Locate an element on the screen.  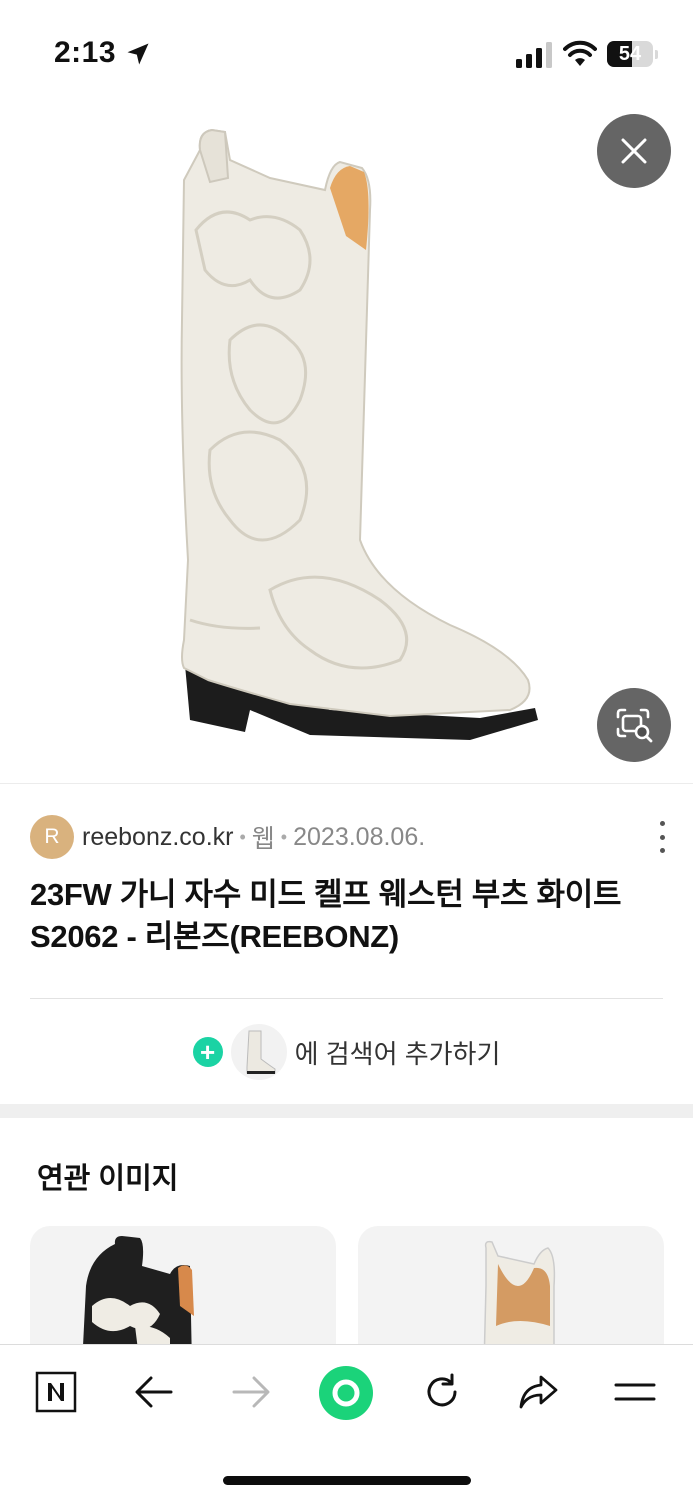
add-to-search-button: + 에 검색어 추가하기 is located at coordinates (346, 1052).